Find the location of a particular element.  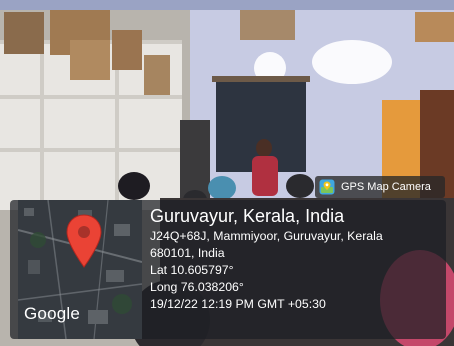

address-line-1: J24Q+68J, Mammiyoor, Guruvayur, Kerala is located at coordinates (266, 236).